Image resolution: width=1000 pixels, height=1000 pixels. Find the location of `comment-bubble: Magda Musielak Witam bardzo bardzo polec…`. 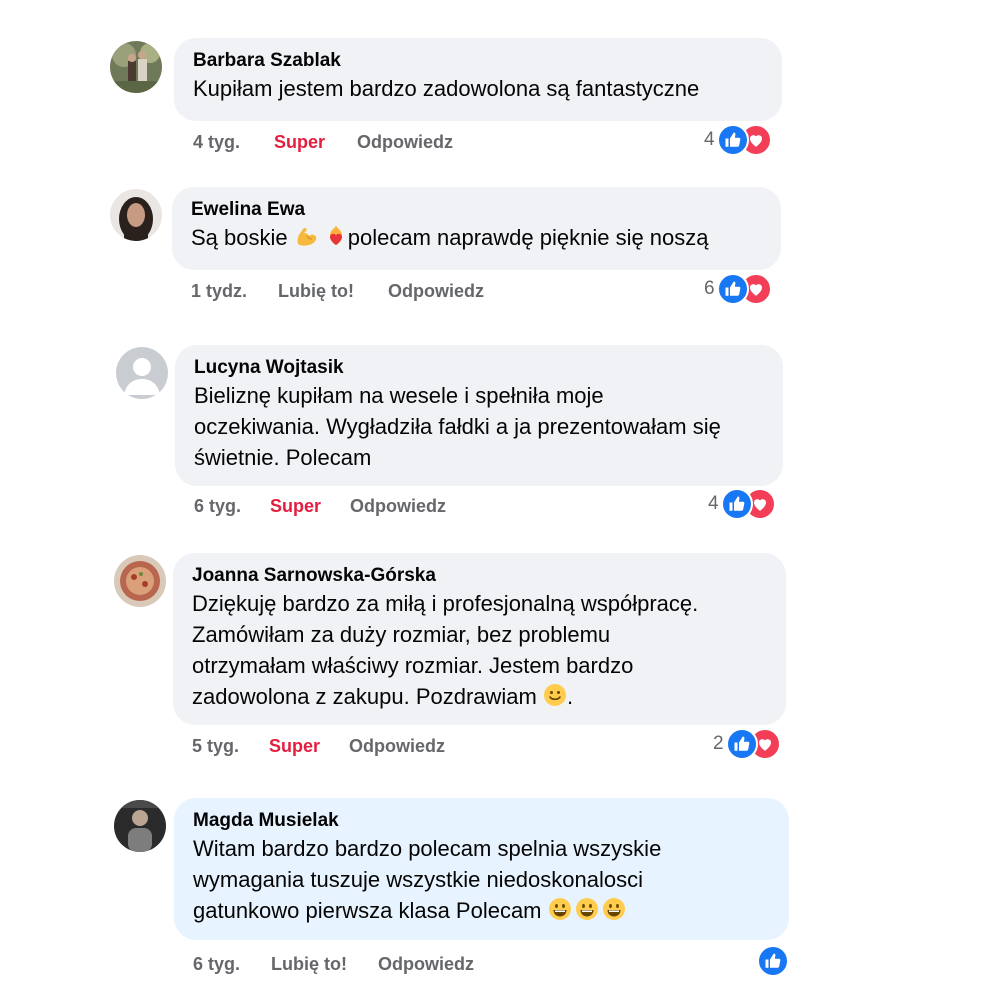

comment-bubble: Magda Musielak Witam bardzo bardzo polec… is located at coordinates (481, 869).